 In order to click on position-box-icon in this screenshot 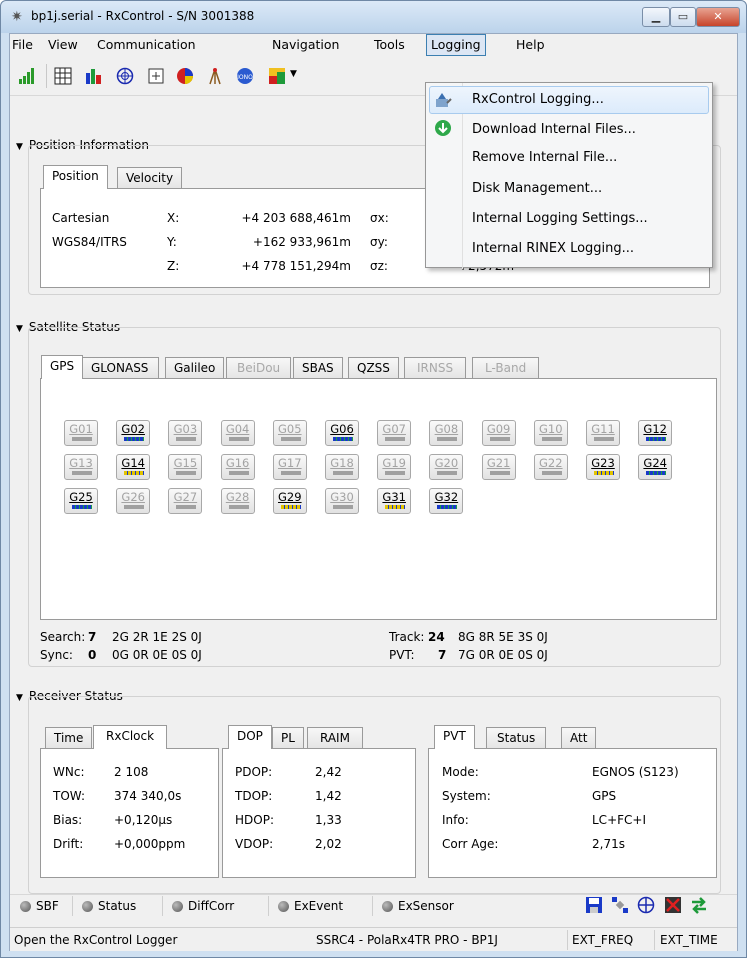, I will do `click(156, 76)`.